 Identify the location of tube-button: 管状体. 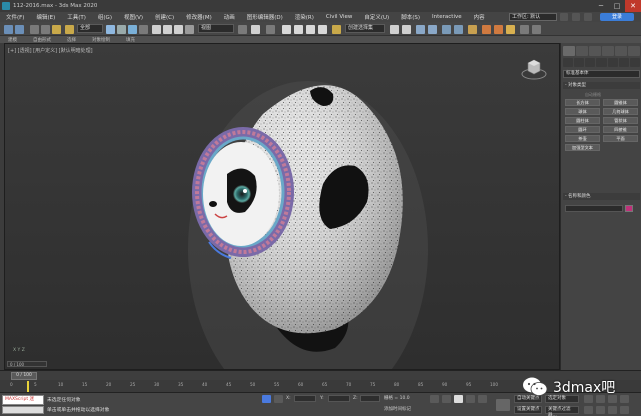
(620, 120).